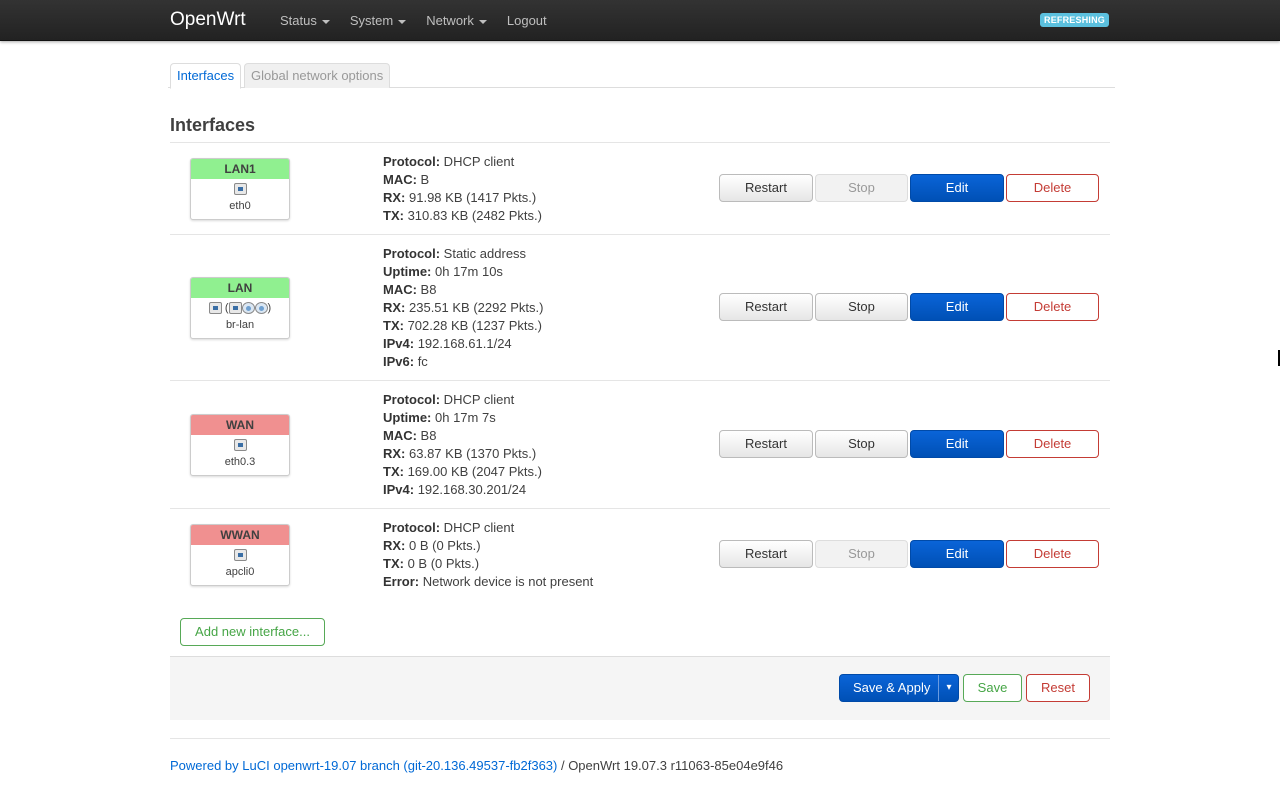  I want to click on vlan-port-icon, so click(240, 445).